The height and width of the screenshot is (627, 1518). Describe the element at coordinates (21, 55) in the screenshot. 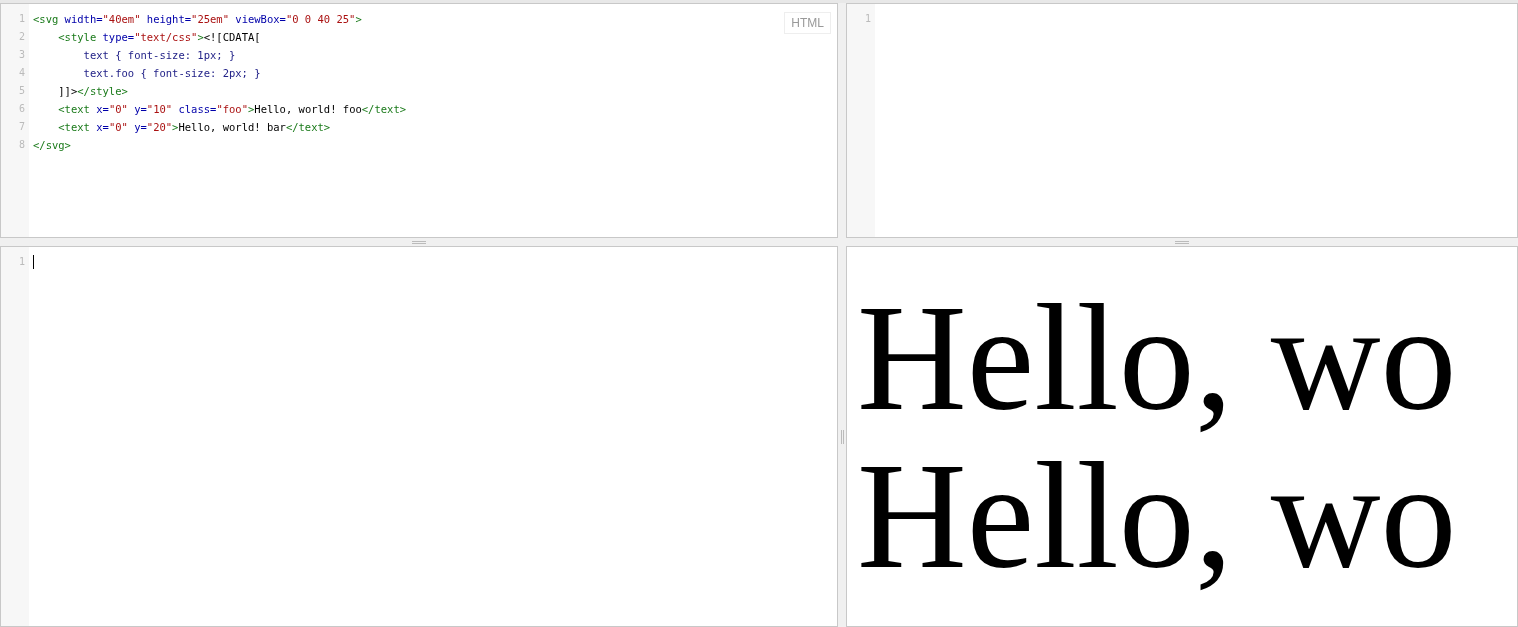

I see `line-number: 3` at that location.